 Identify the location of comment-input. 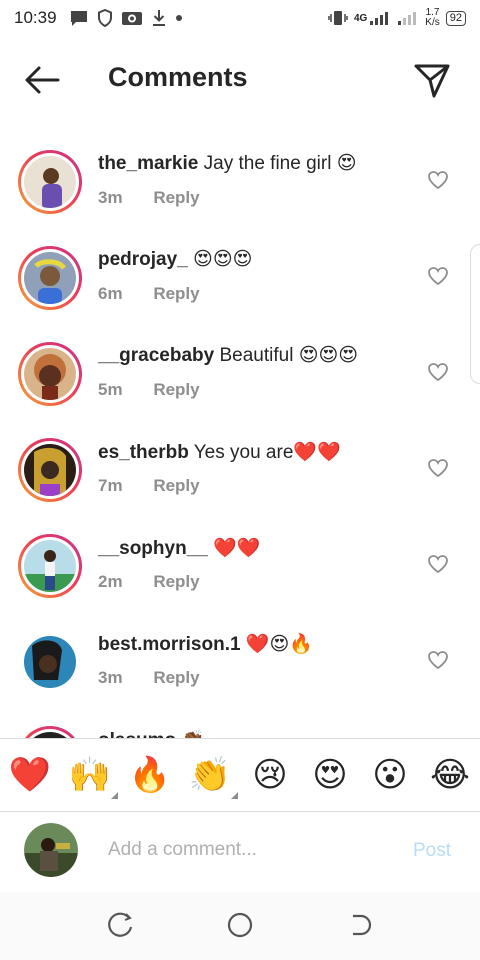
(253, 850).